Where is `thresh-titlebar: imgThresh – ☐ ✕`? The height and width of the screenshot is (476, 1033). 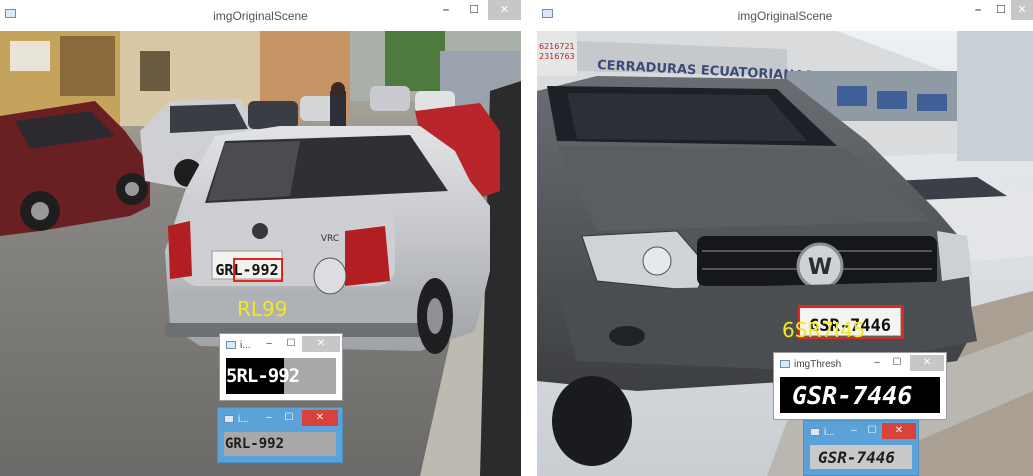 thresh-titlebar: imgThresh – ☐ ✕ is located at coordinates (860, 364).